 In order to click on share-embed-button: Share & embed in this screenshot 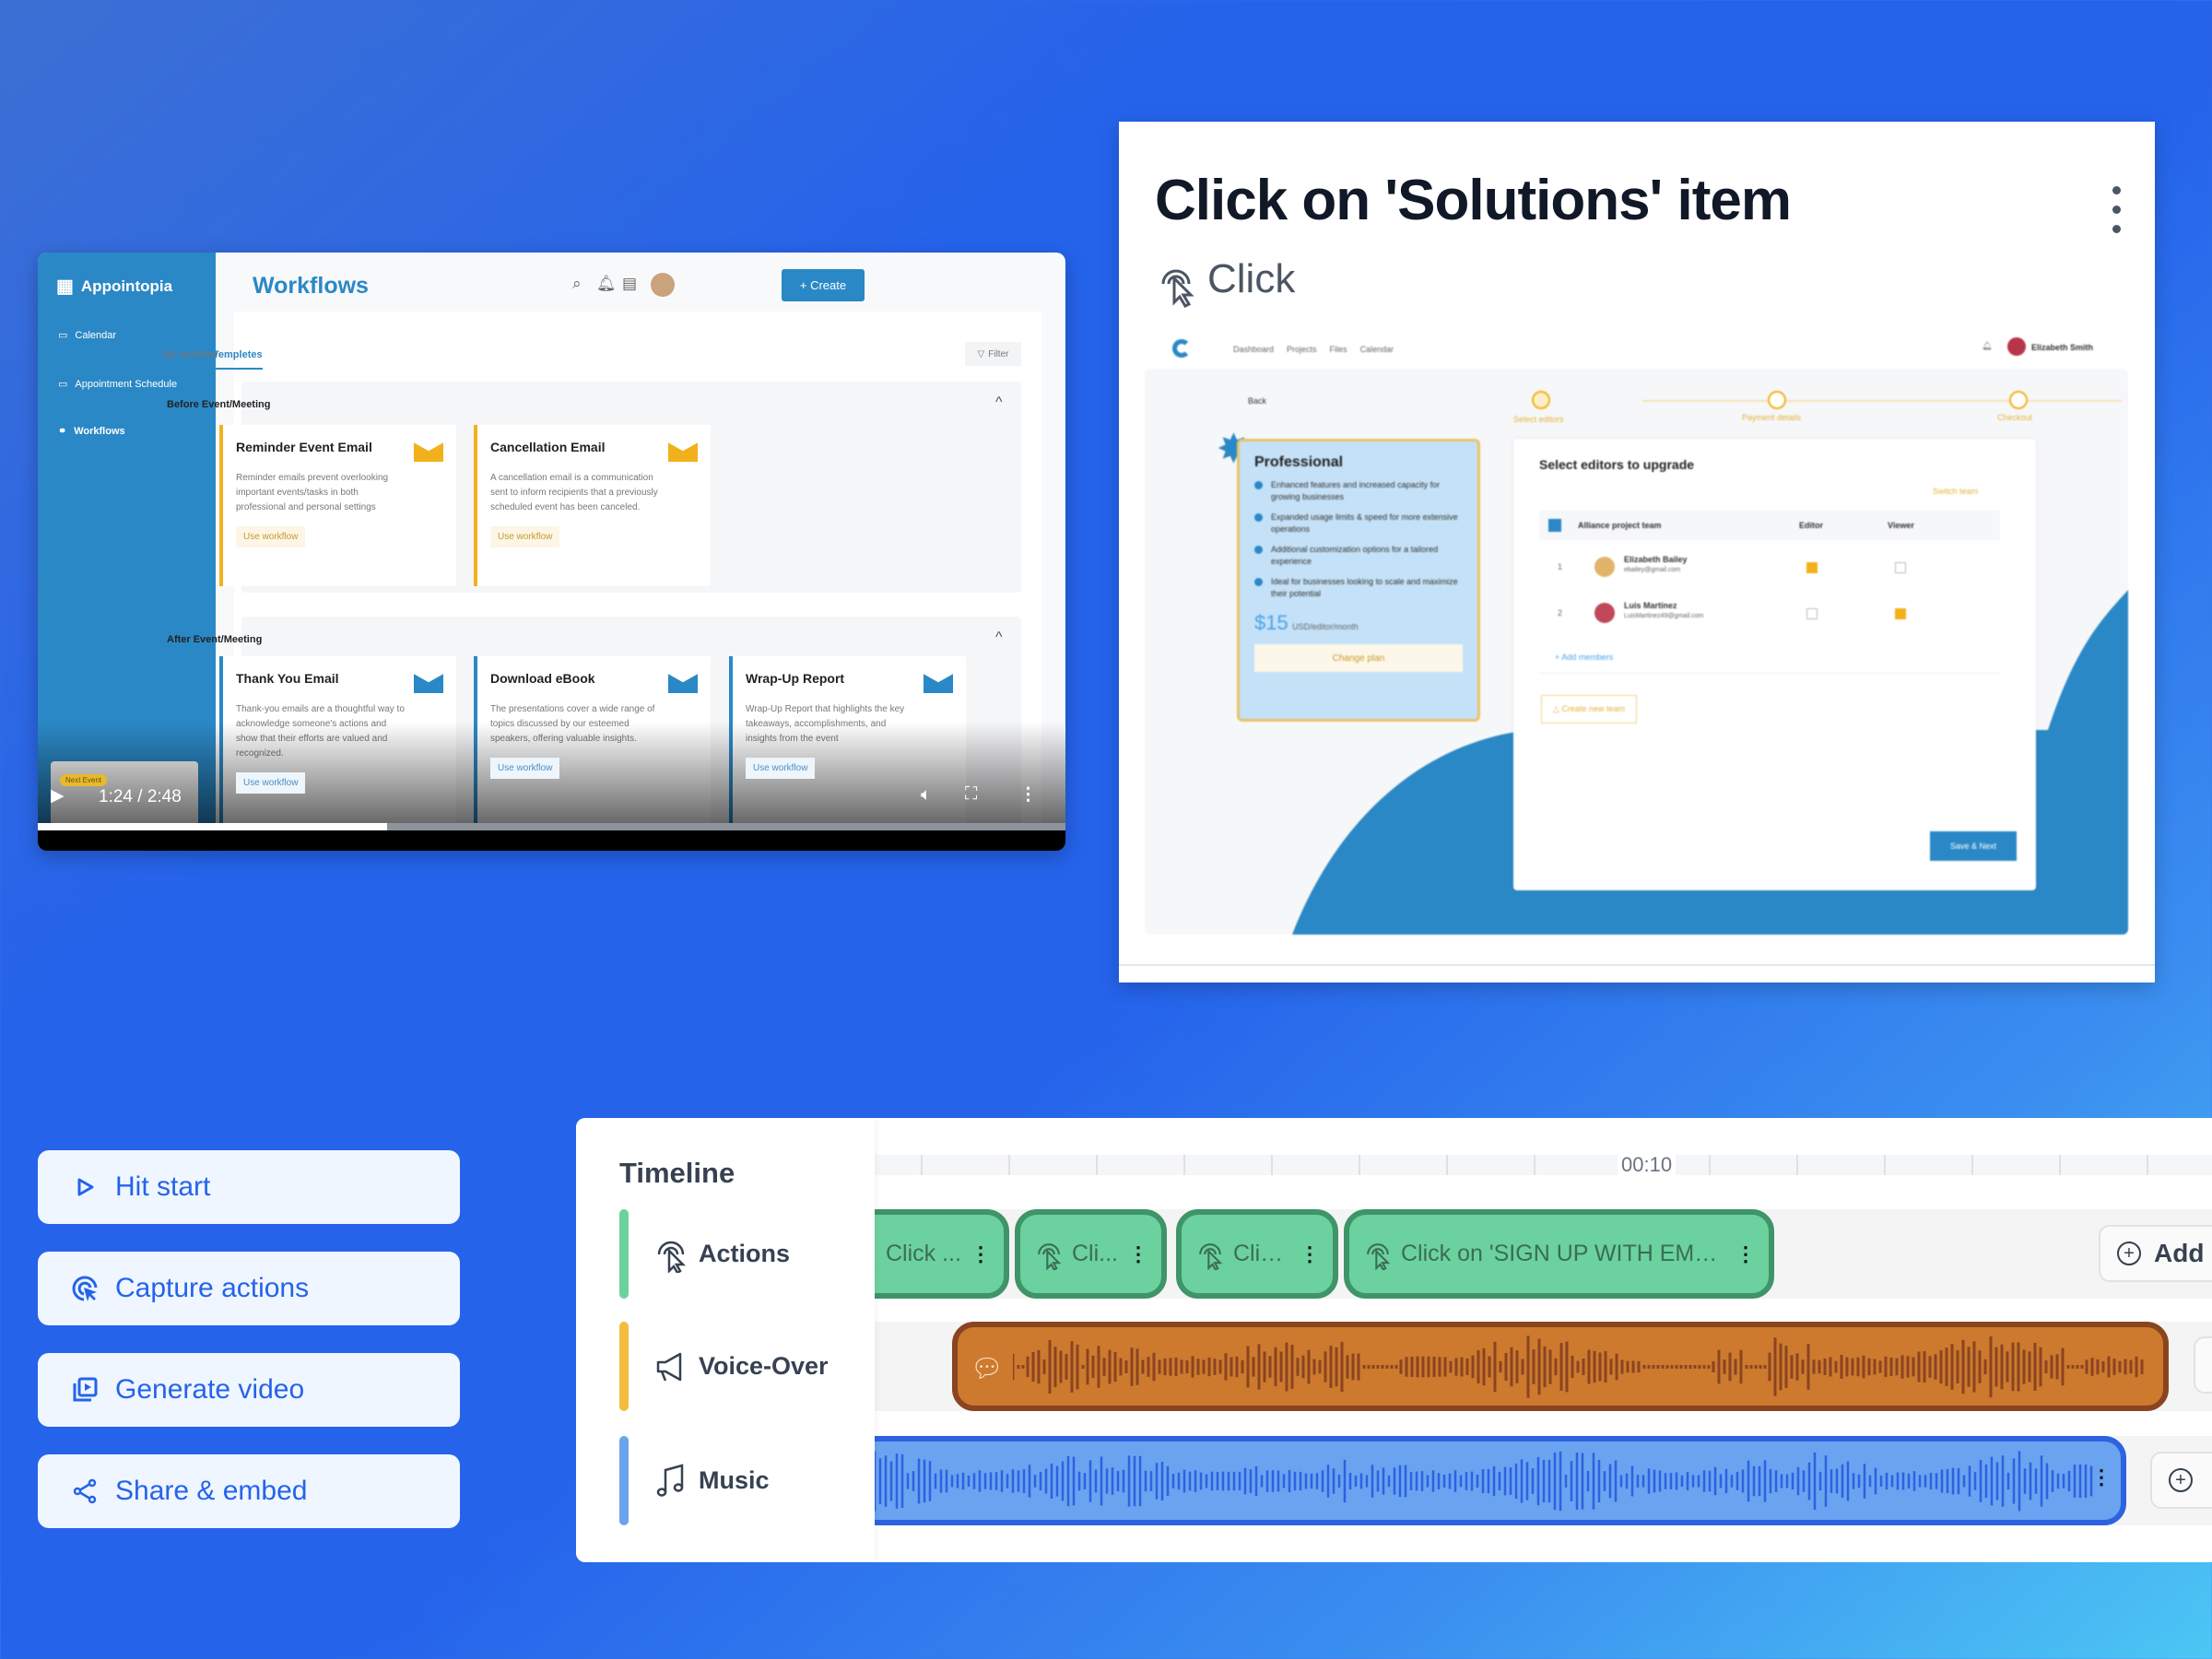, I will do `click(249, 1491)`.